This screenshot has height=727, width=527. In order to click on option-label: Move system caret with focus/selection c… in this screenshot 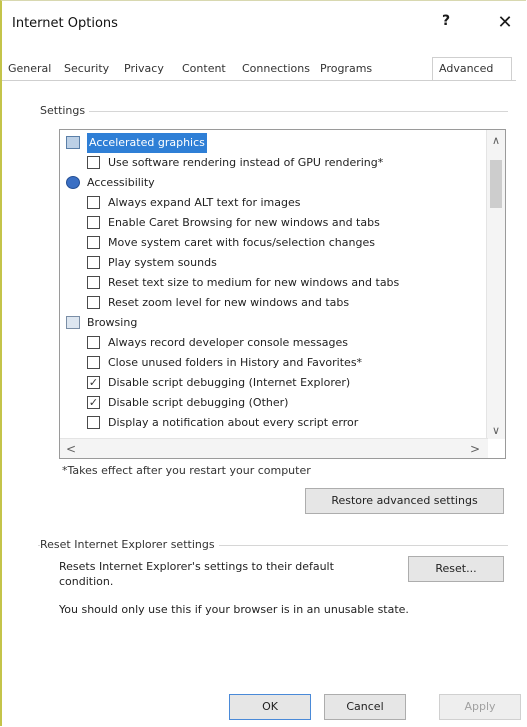, I will do `click(241, 242)`.